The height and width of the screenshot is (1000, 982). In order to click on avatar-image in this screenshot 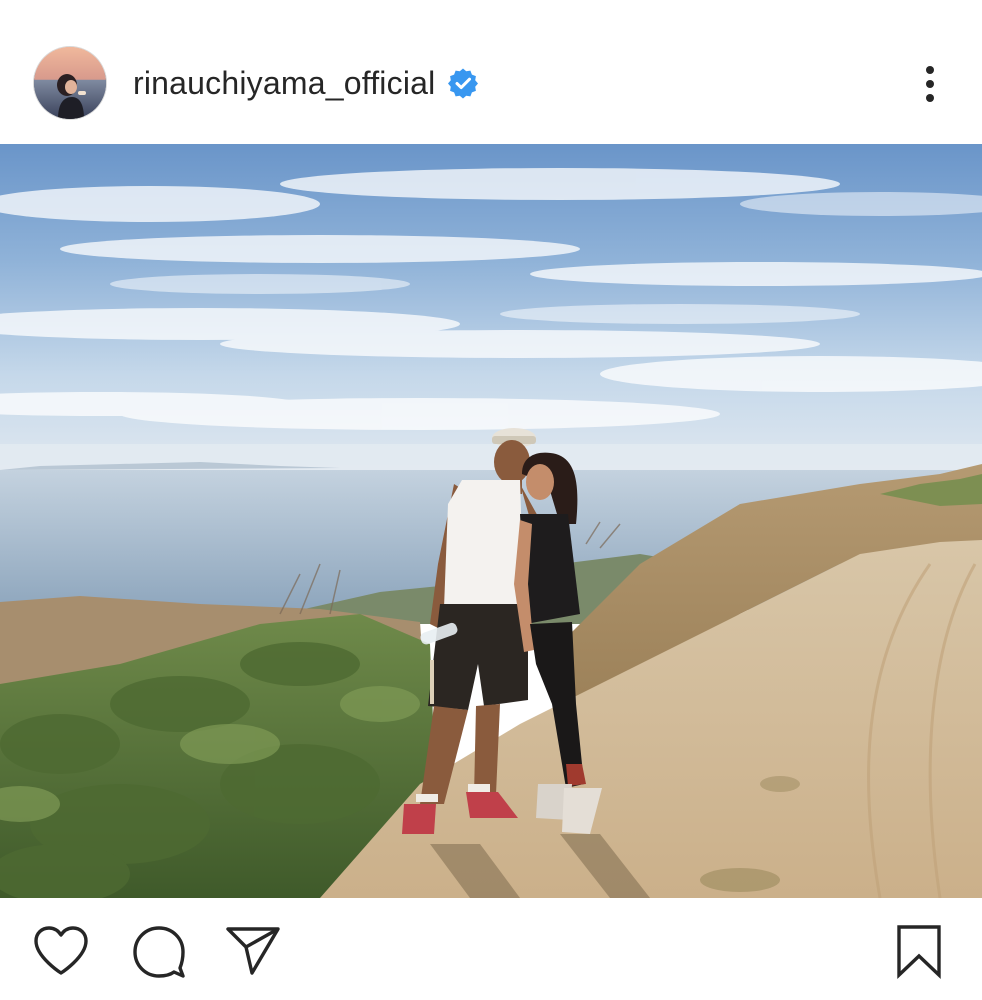, I will do `click(70, 83)`.